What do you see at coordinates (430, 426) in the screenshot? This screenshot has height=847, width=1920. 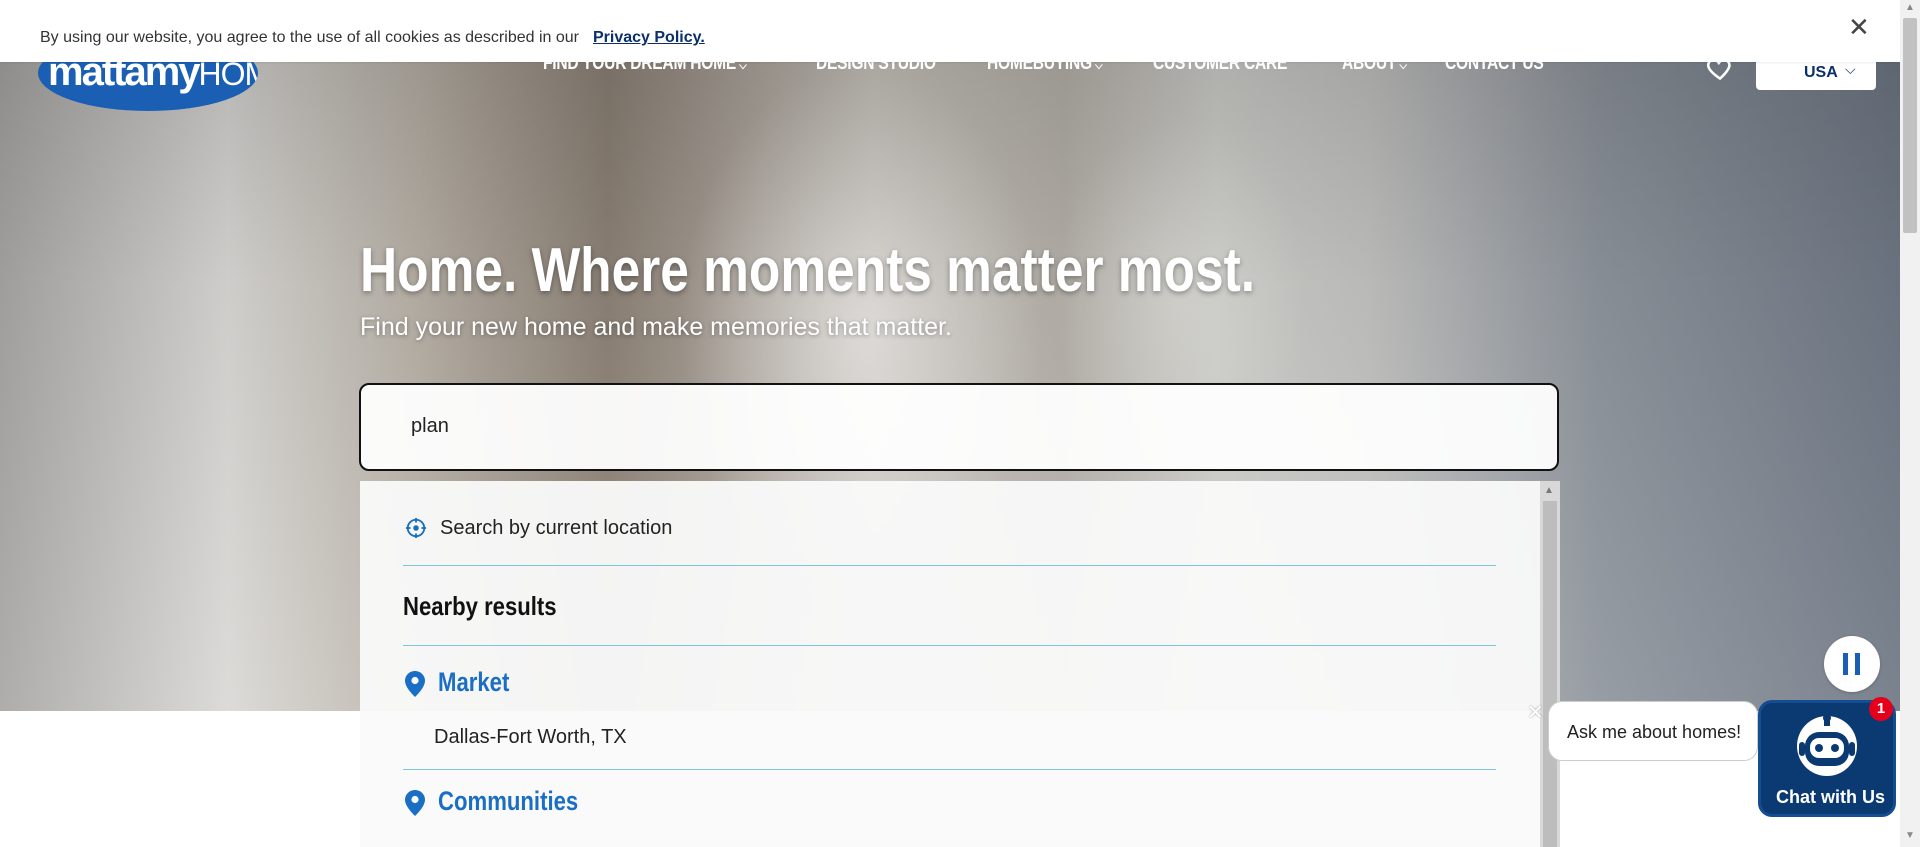 I see `search-input-value: plan` at bounding box center [430, 426].